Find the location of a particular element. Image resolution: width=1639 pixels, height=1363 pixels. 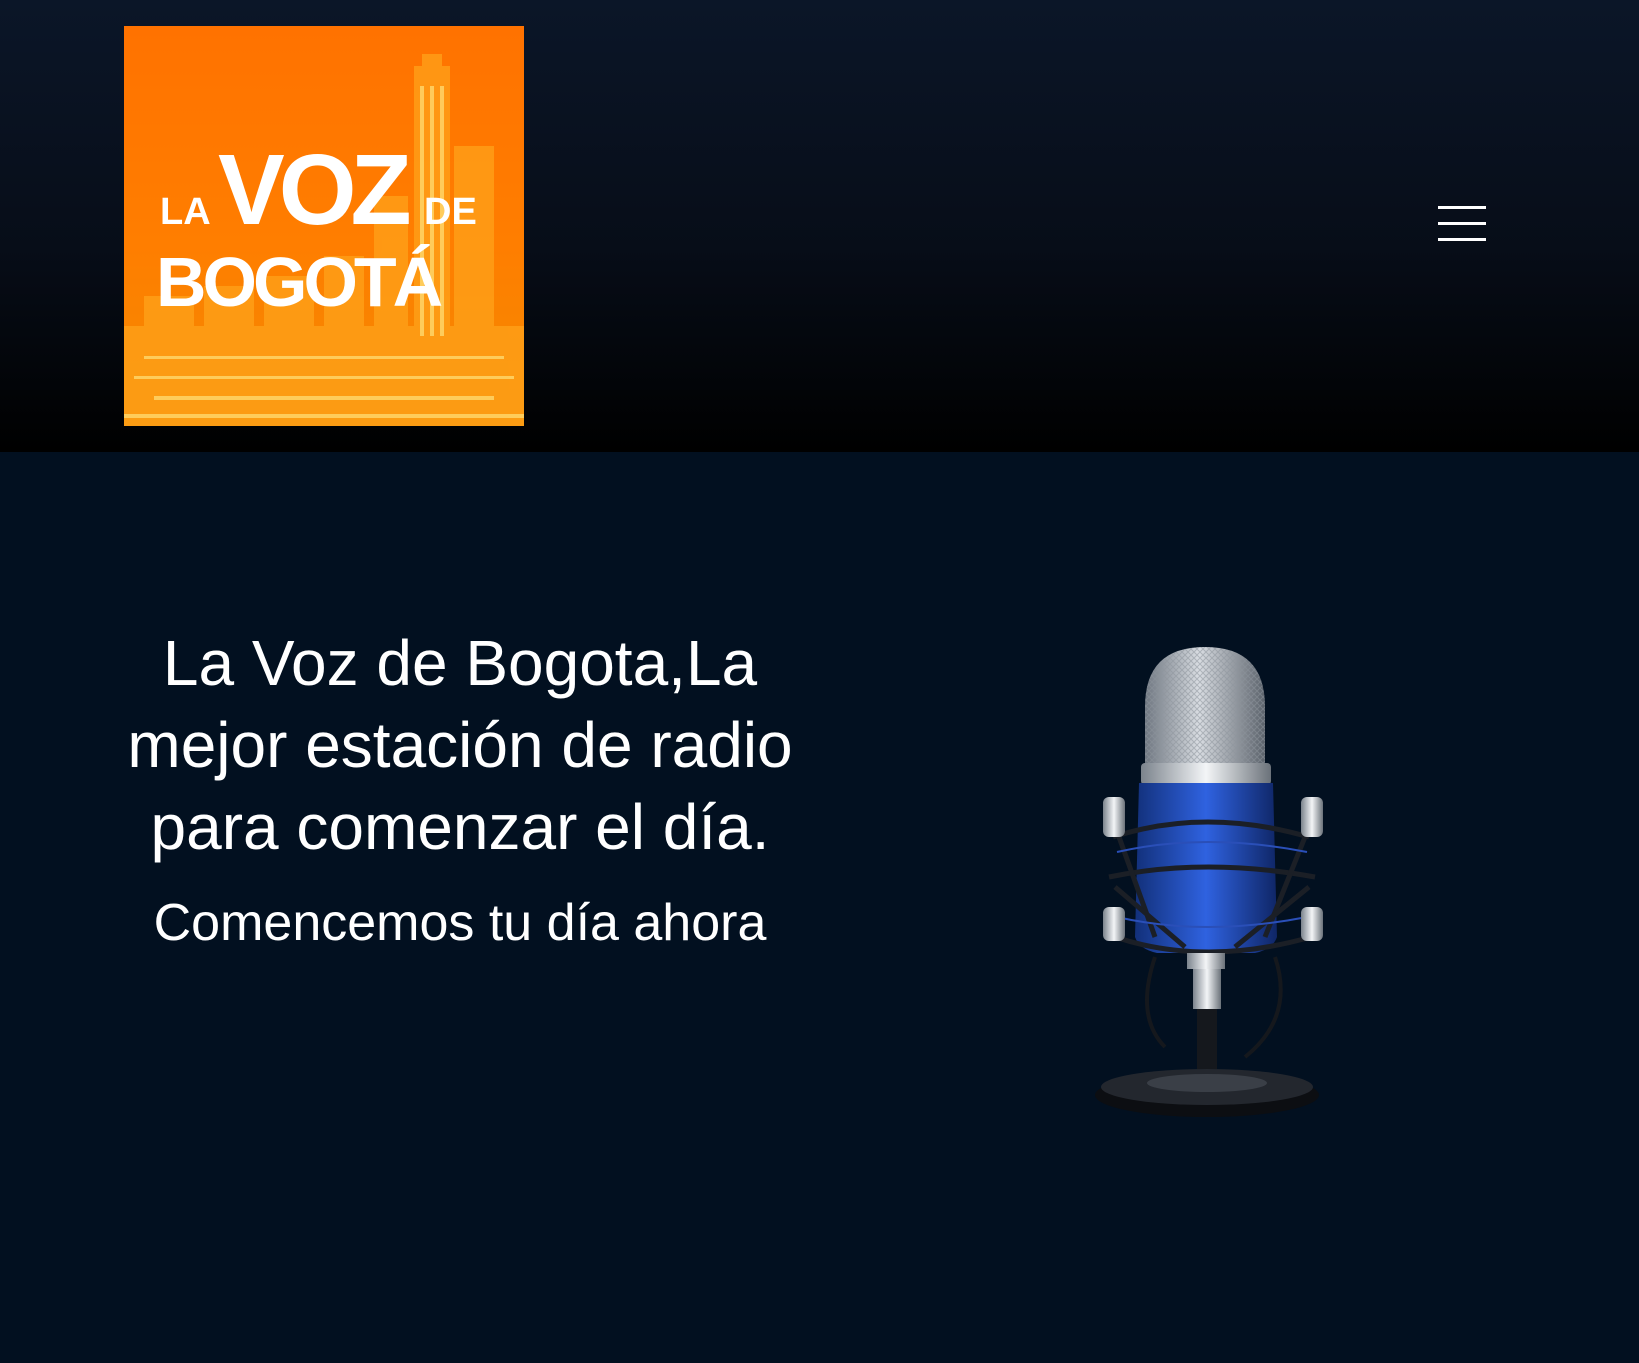

microphone-icon is located at coordinates (1209, 882).